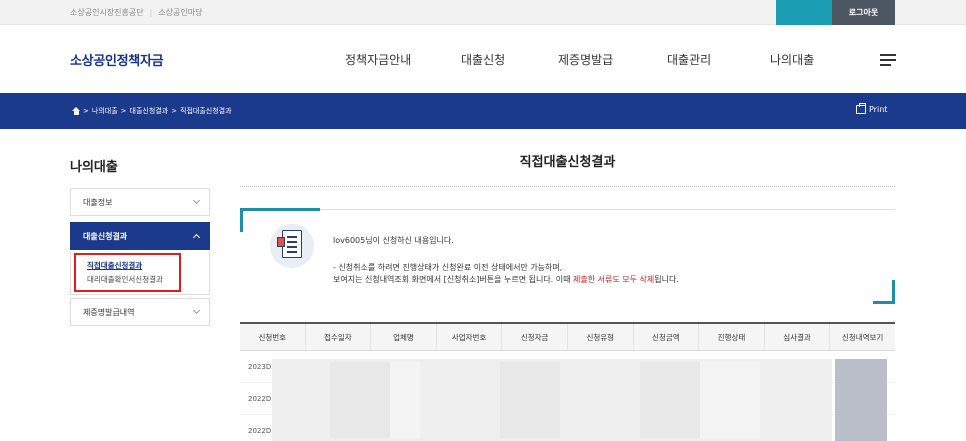  What do you see at coordinates (117, 59) in the screenshot?
I see `site-logo: 소상공인정책자금` at bounding box center [117, 59].